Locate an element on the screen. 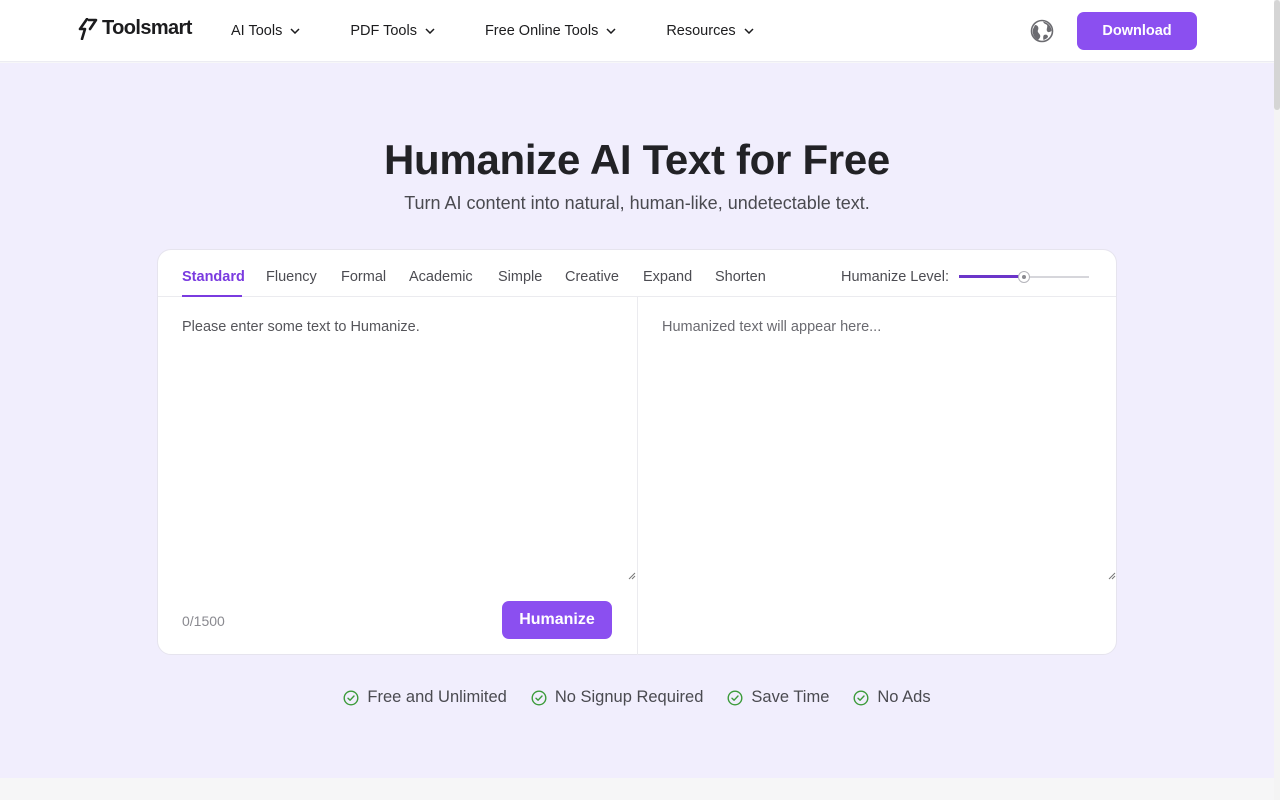 The width and height of the screenshot is (1280, 800). feature-label: No Signup Required is located at coordinates (629, 697).